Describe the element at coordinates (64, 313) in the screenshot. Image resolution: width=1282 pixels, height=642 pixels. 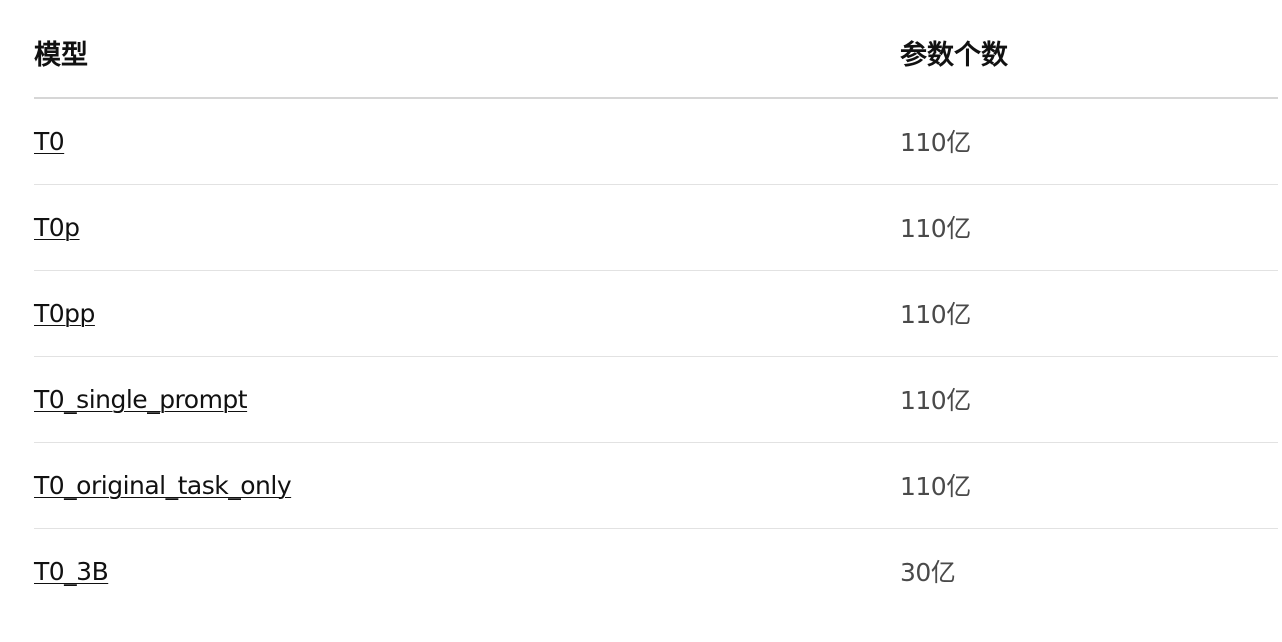
I see `model-link-t0pp: T0pp` at that location.